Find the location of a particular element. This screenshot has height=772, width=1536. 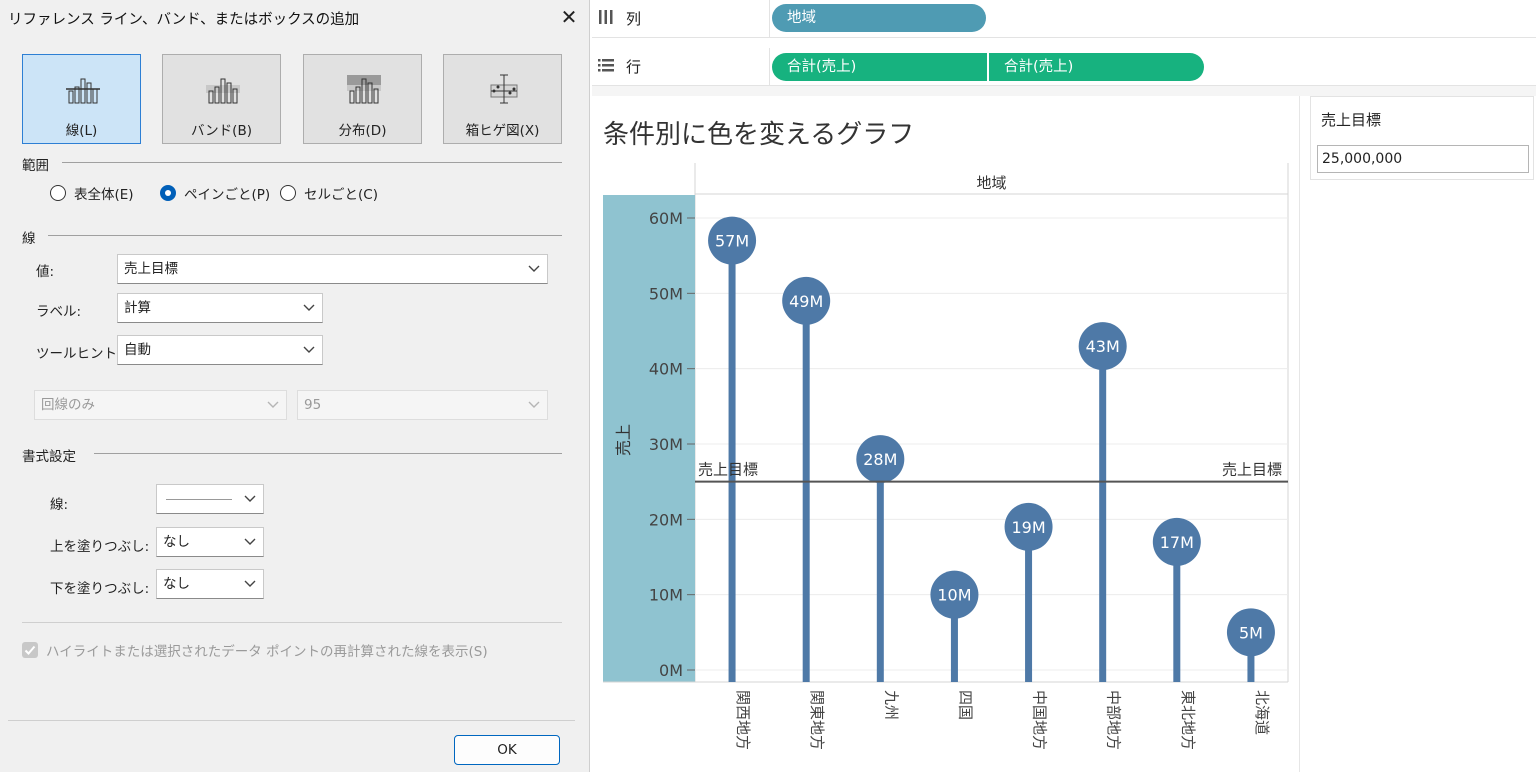

x-category-label: 北海道 is located at coordinates (1262, 712).